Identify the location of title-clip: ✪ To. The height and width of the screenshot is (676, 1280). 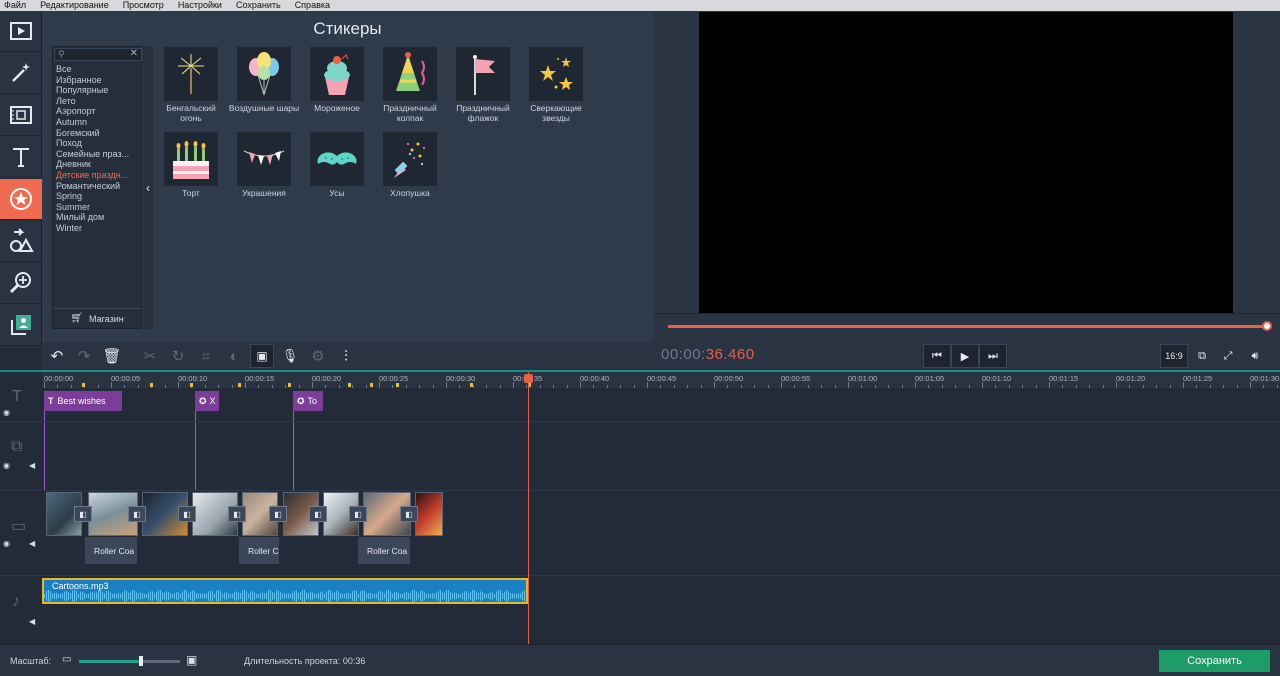
(308, 401).